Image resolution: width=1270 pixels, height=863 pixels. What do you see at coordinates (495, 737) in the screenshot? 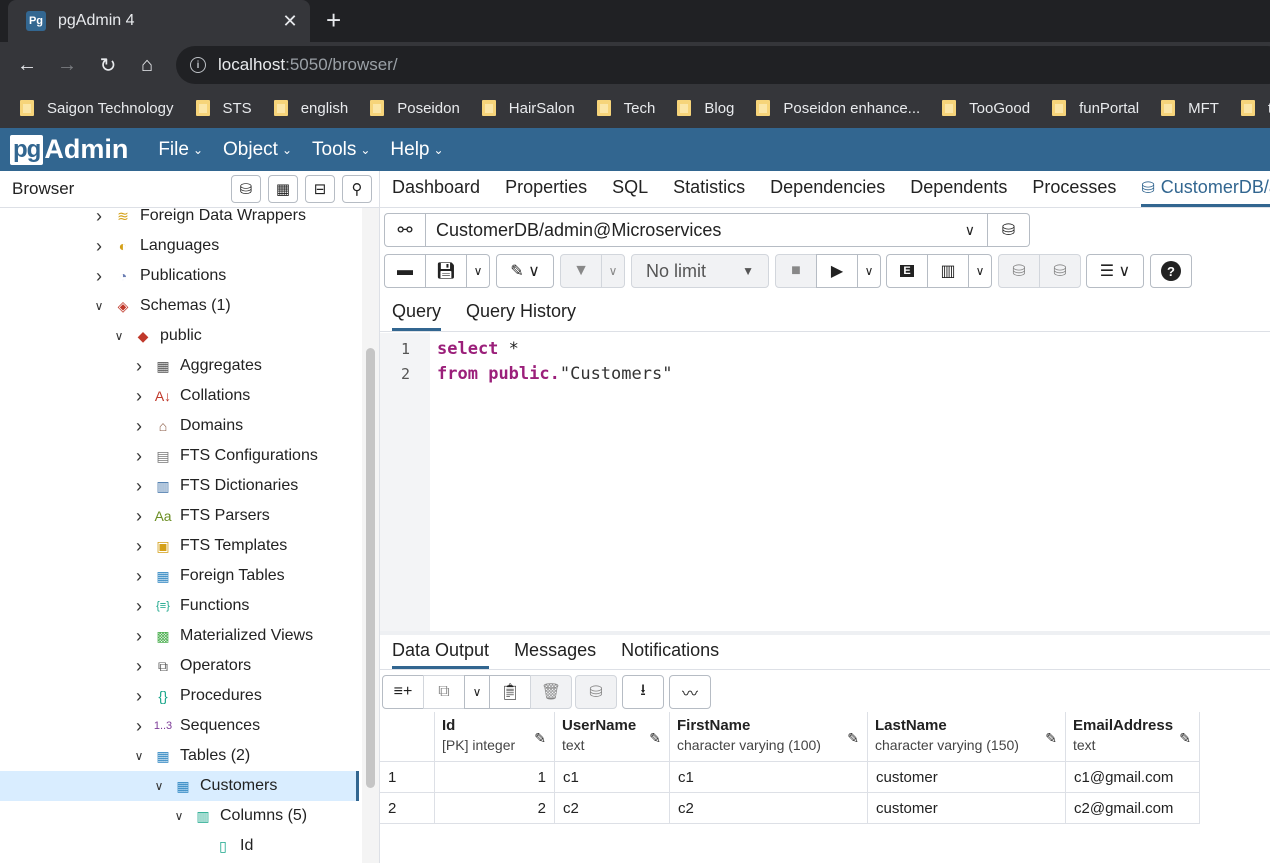
I see `column-header: Id [PK] integer ✎` at bounding box center [495, 737].